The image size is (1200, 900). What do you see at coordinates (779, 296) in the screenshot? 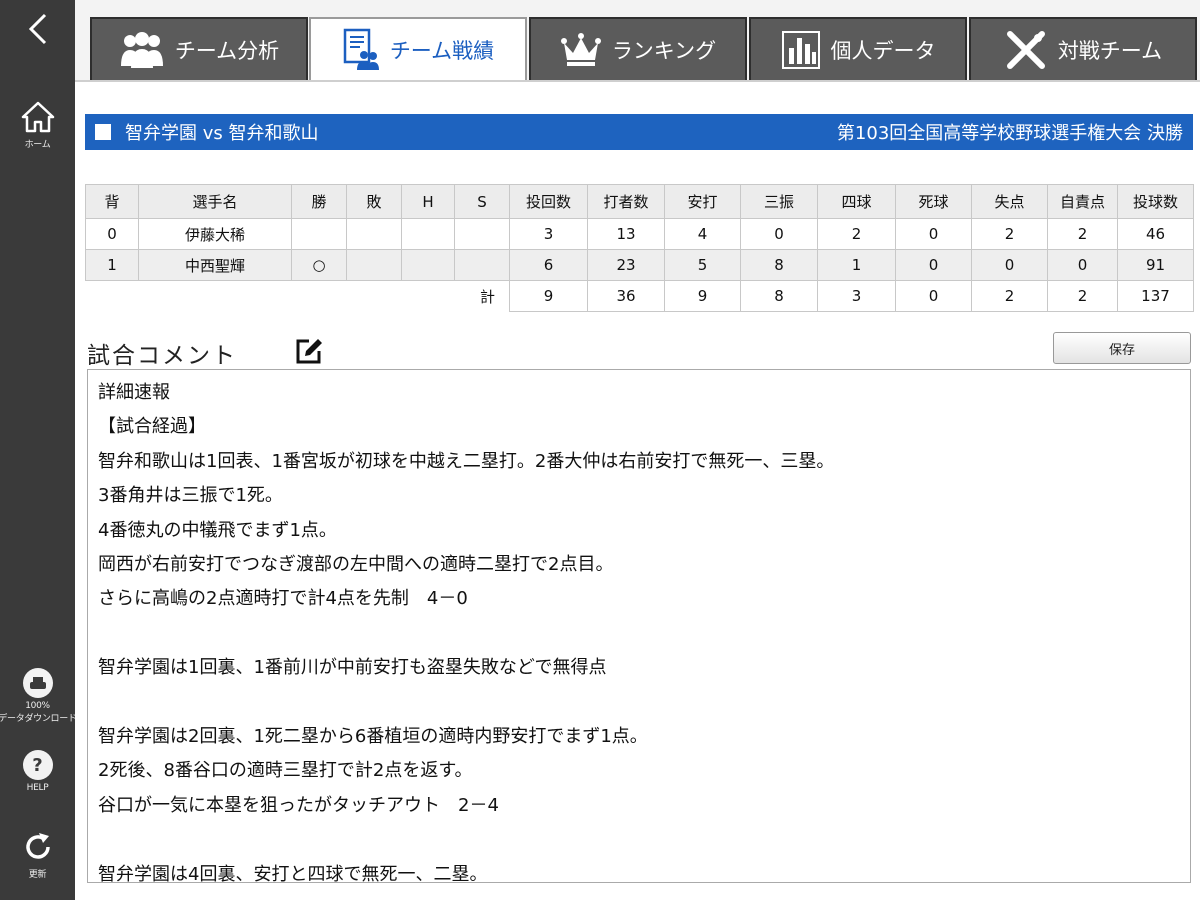
I see `total-cell: 8` at bounding box center [779, 296].